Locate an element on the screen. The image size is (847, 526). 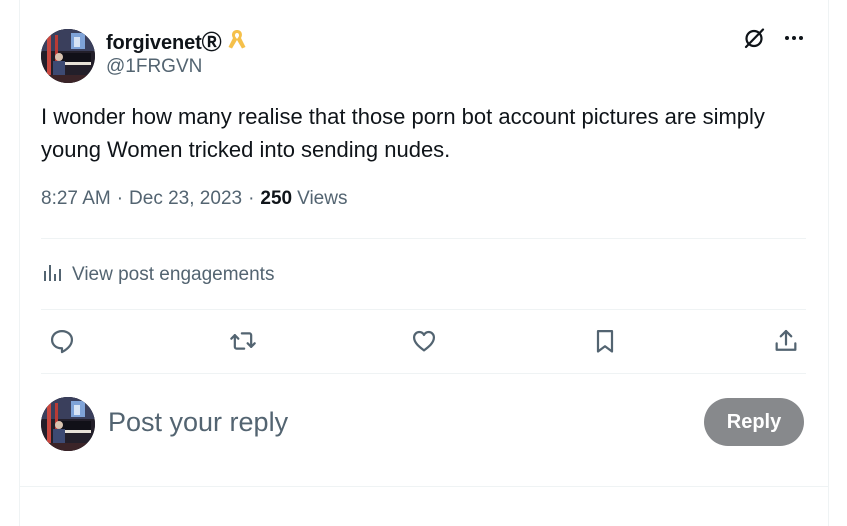
post-action-bar is located at coordinates (423, 341).